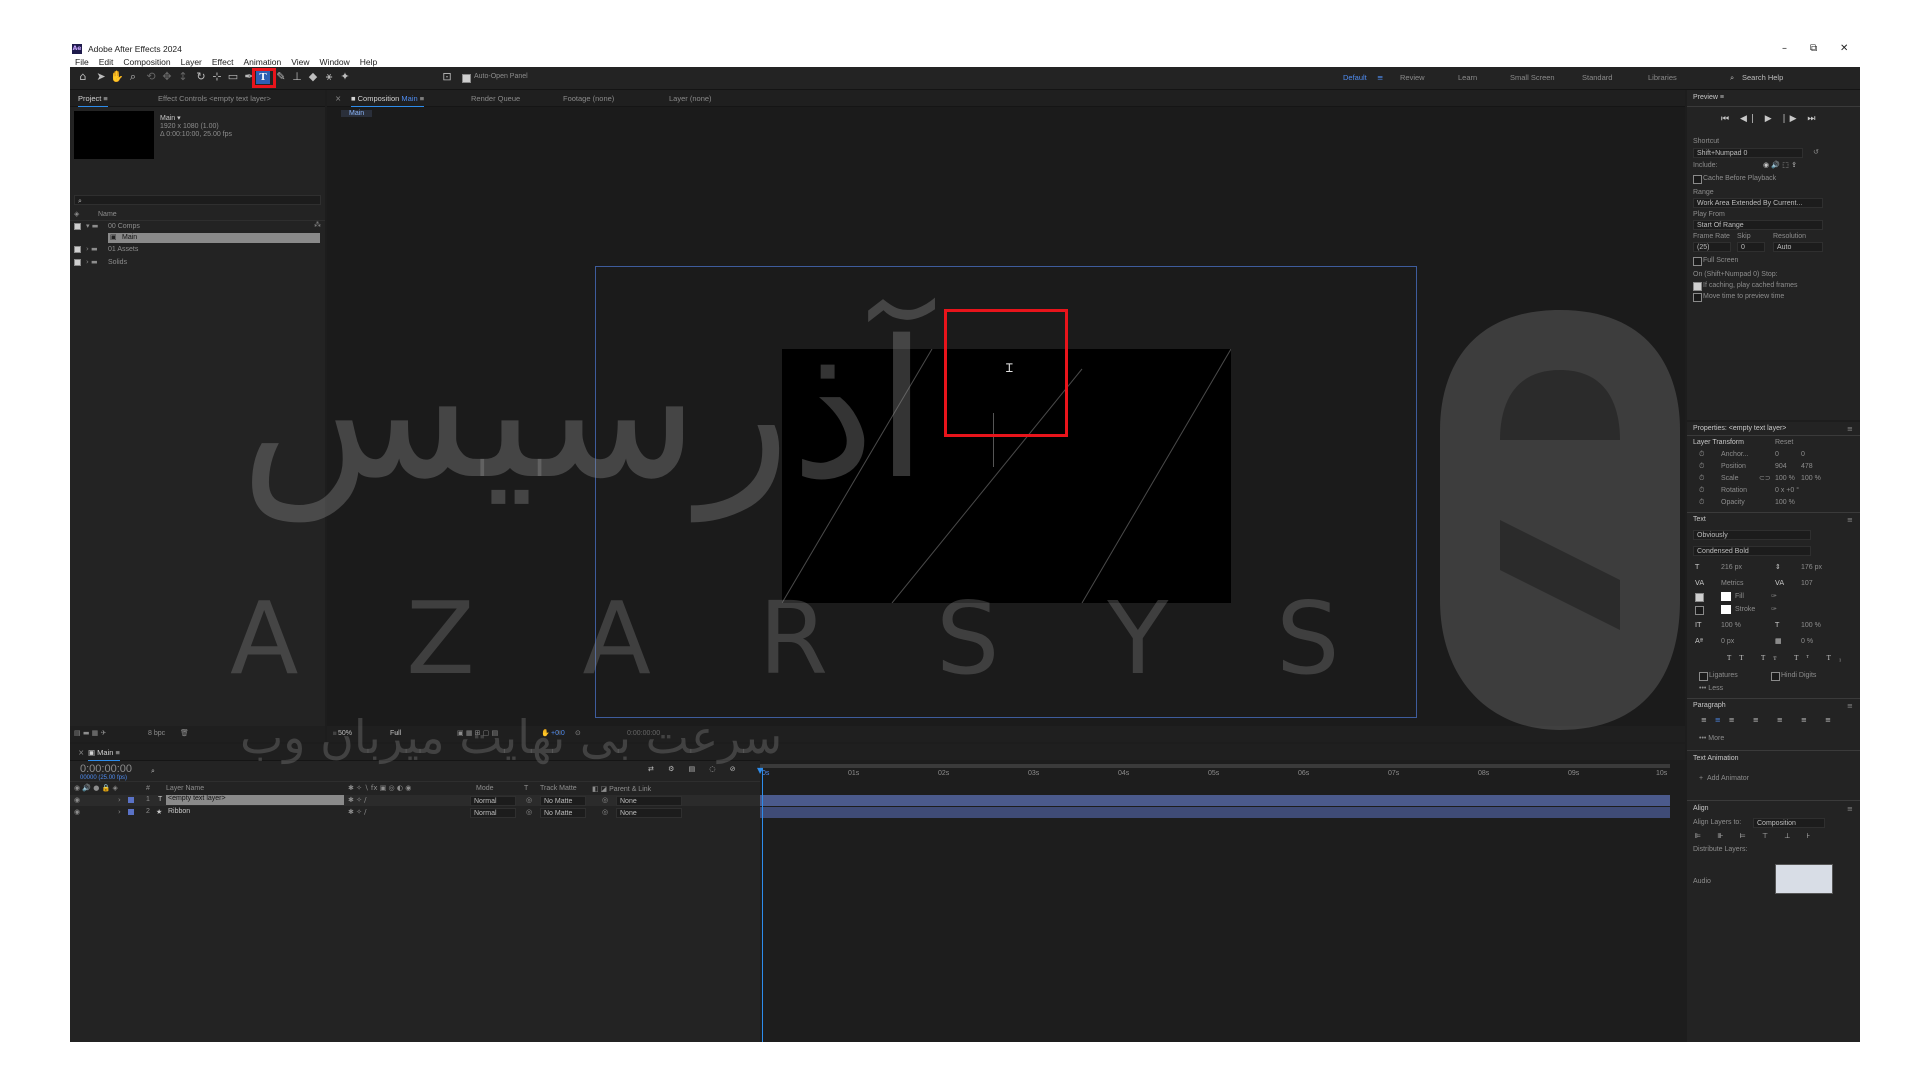 The height and width of the screenshot is (1080, 1920). I want to click on parent-header: ◧ ◪ Parent & Link, so click(621, 789).